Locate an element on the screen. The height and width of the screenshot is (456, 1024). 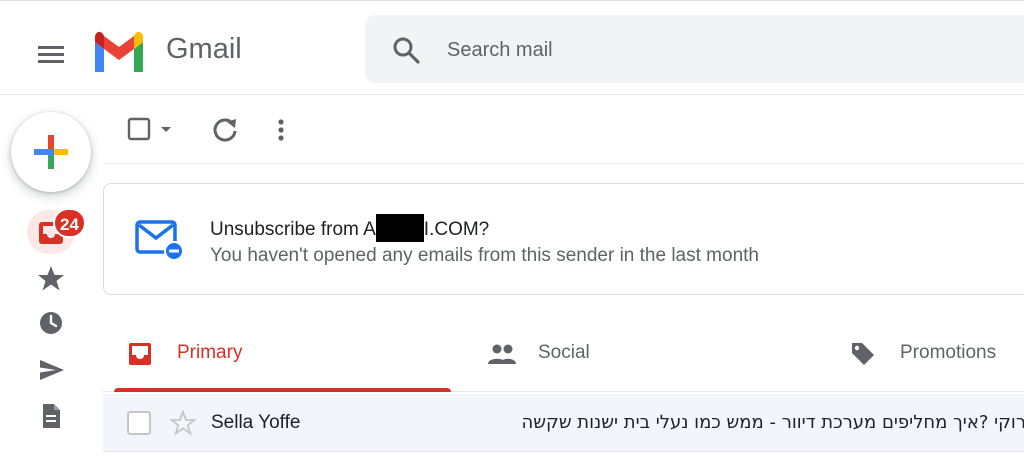
nav-drafts is located at coordinates (51, 416).